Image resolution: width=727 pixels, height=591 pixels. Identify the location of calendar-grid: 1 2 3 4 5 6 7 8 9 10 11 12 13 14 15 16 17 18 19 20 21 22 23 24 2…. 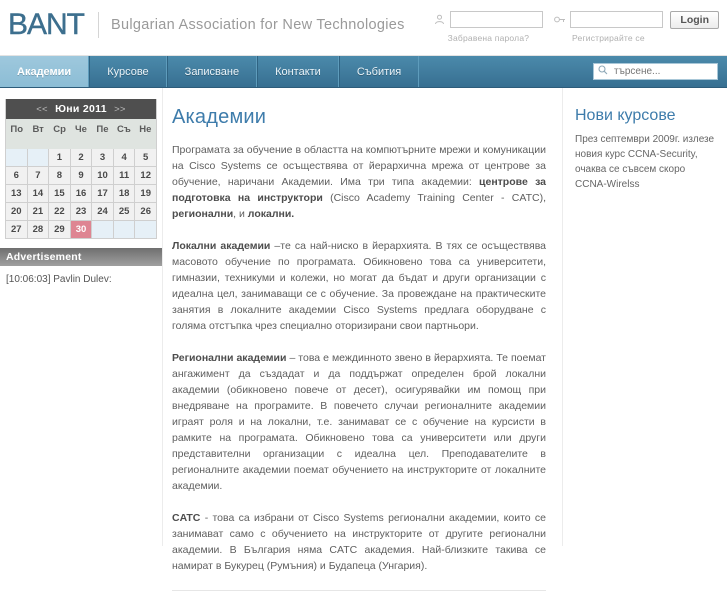
(81, 193).